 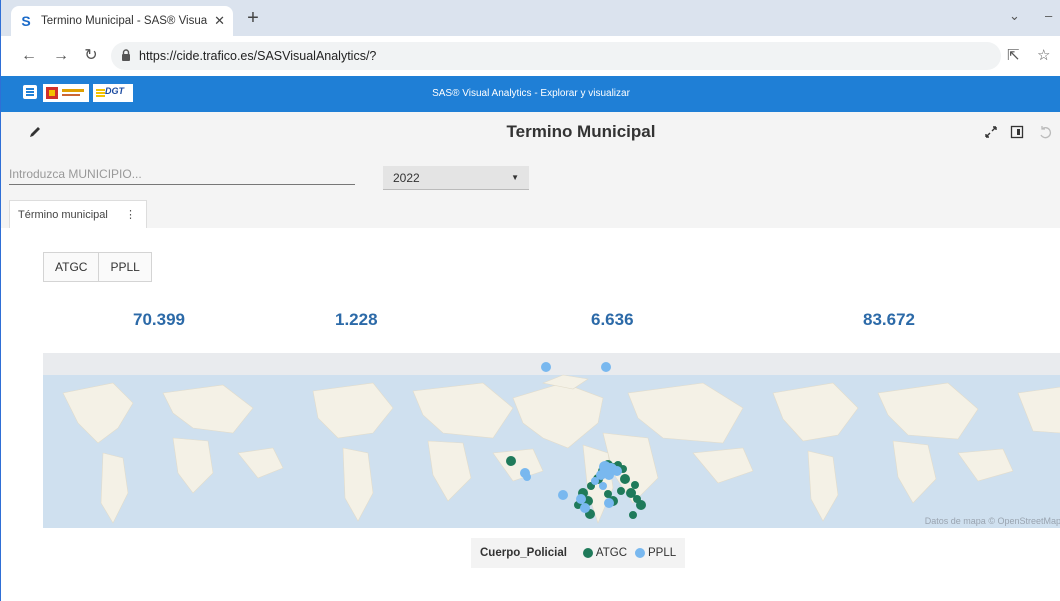 What do you see at coordinates (406, 178) in the screenshot?
I see `year-dropdown-value: 2022` at bounding box center [406, 178].